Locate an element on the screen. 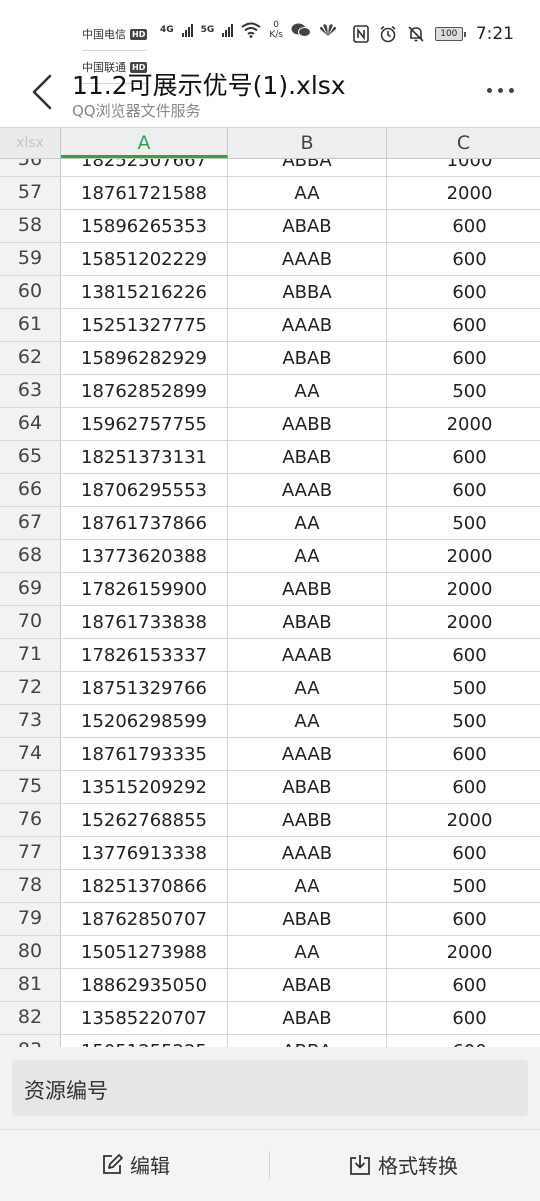 The image size is (540, 1201). table-row: 8315051255225ABBA600 is located at coordinates (270, 1041).